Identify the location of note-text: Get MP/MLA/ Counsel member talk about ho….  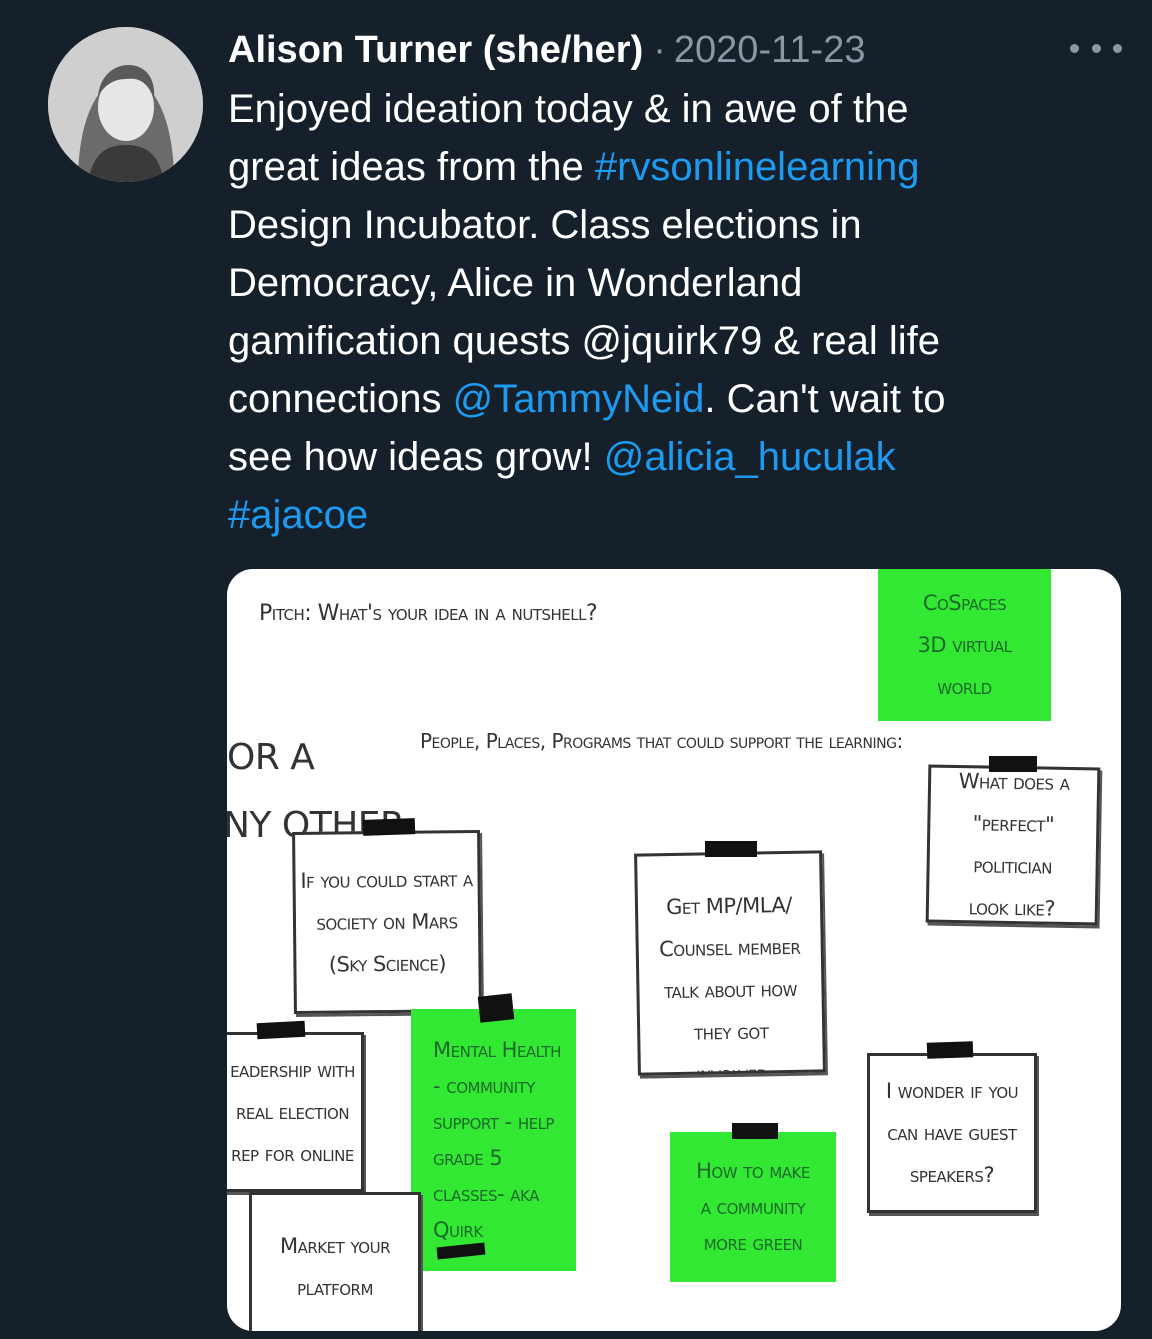
(729, 984).